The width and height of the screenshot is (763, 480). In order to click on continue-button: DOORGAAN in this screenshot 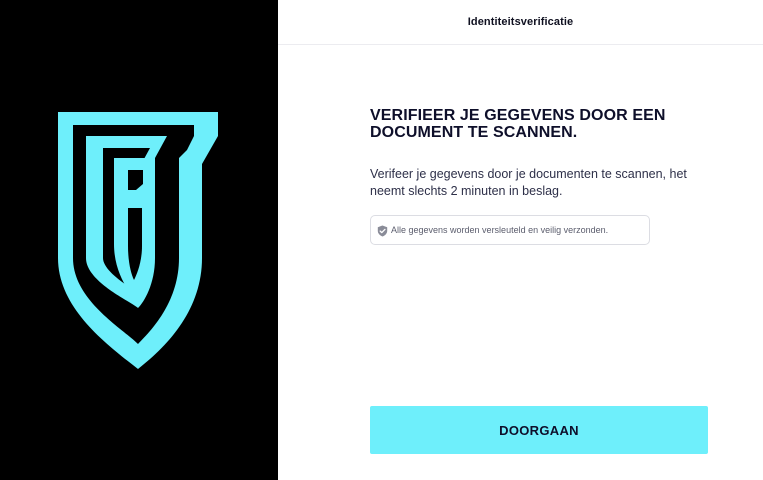, I will do `click(539, 430)`.